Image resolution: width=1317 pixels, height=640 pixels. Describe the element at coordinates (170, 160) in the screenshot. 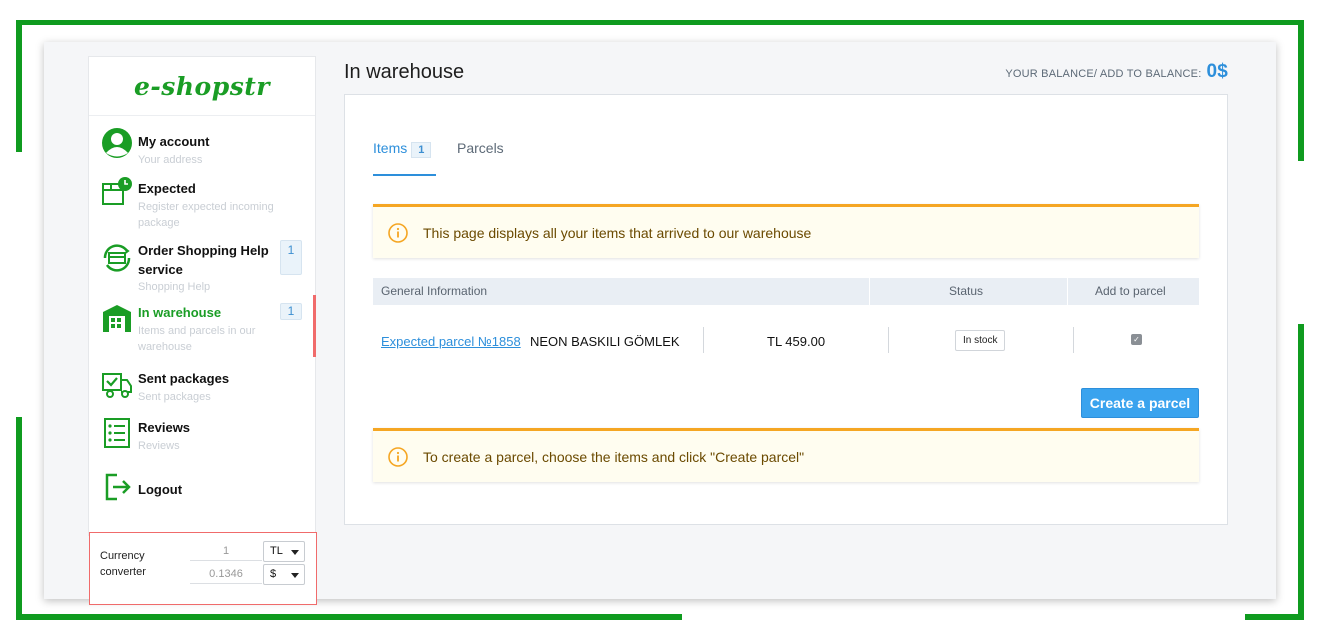

I see `sidebar-item-sub: Your address` at that location.